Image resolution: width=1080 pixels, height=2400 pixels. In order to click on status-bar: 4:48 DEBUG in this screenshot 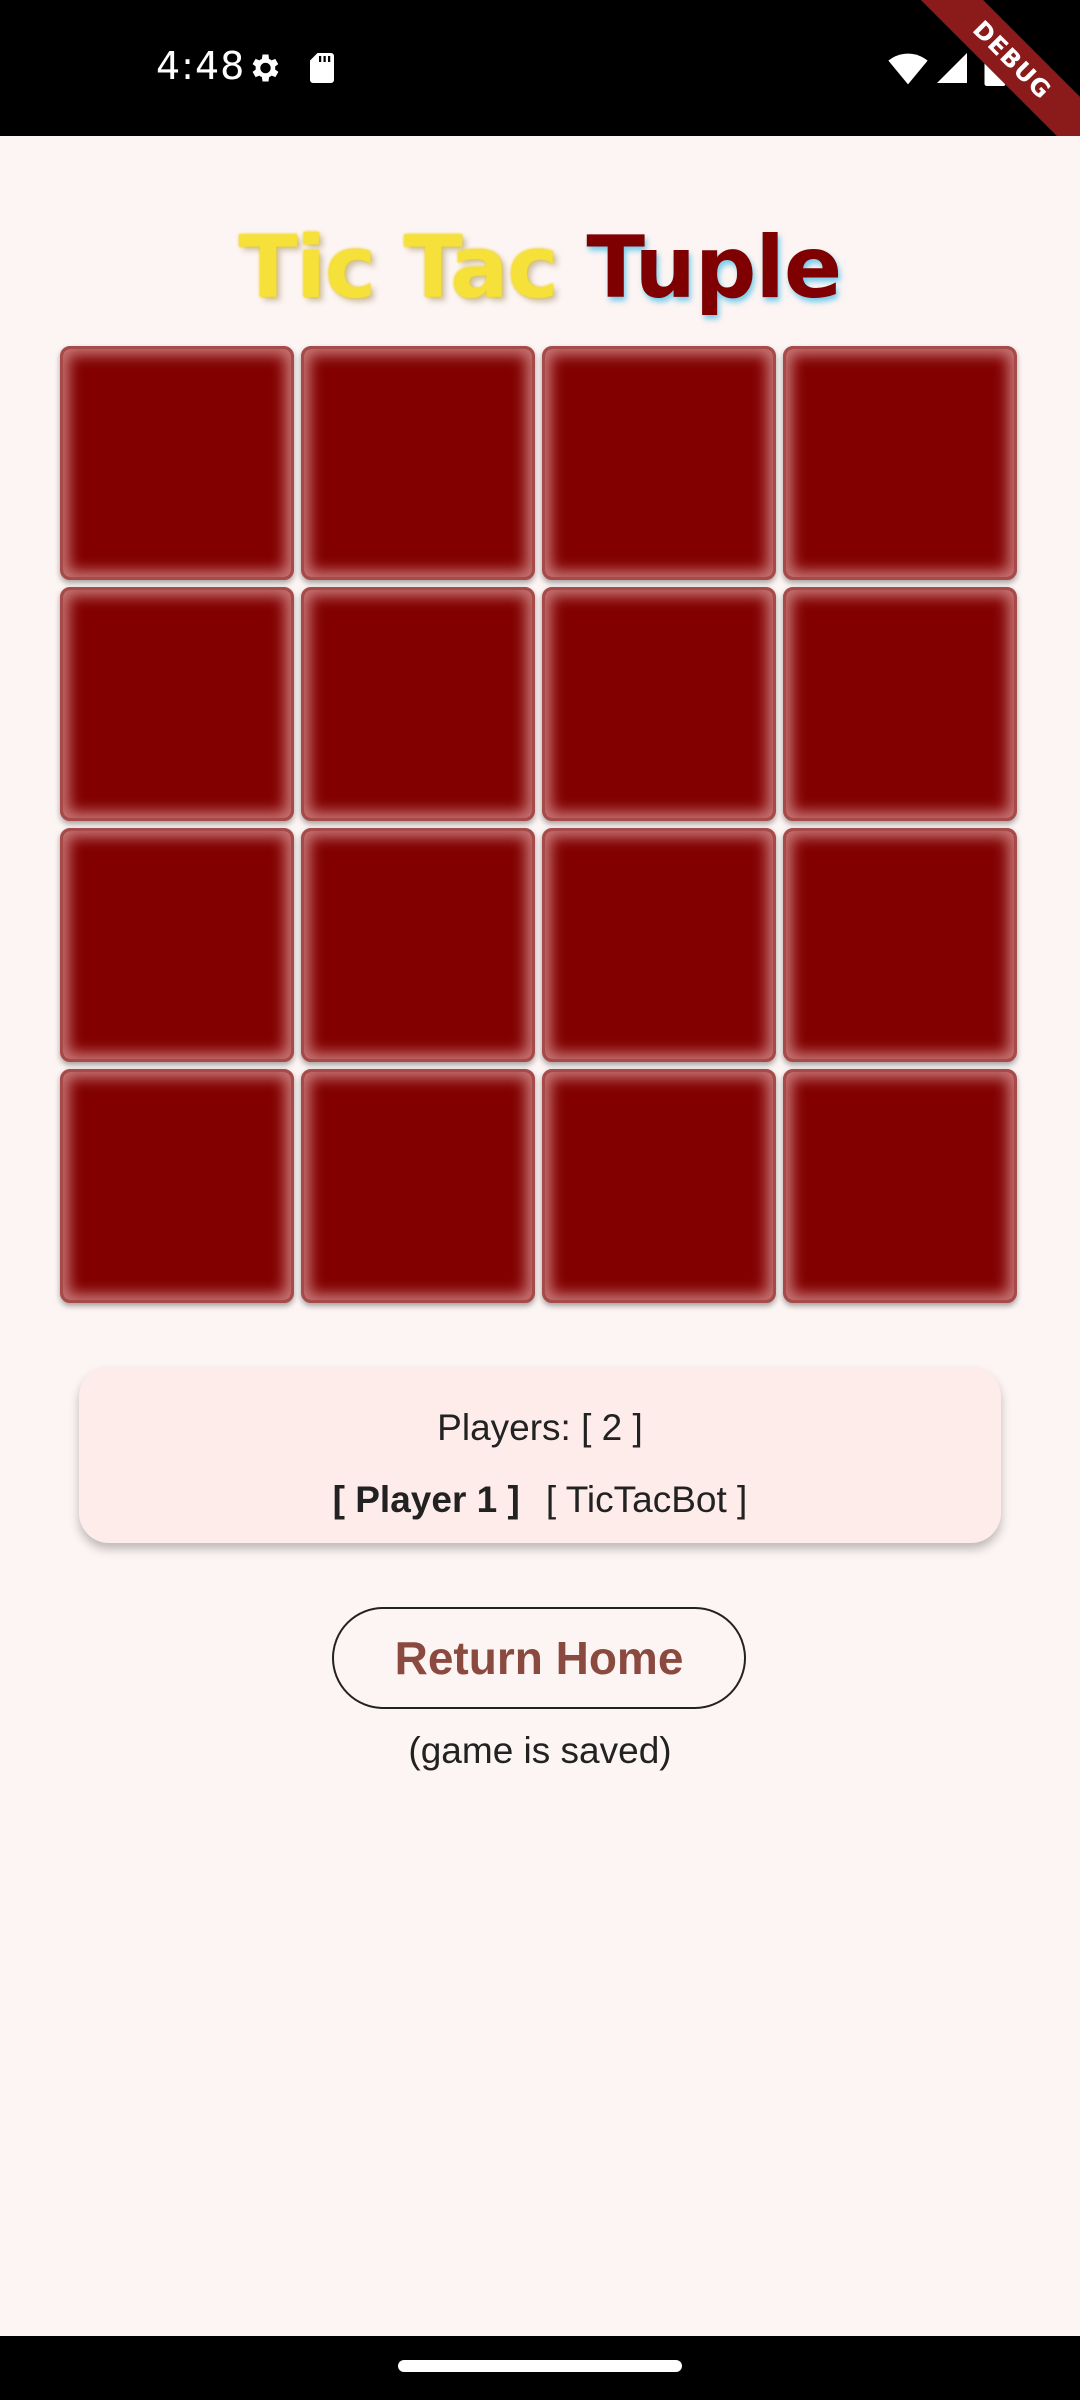, I will do `click(540, 84)`.